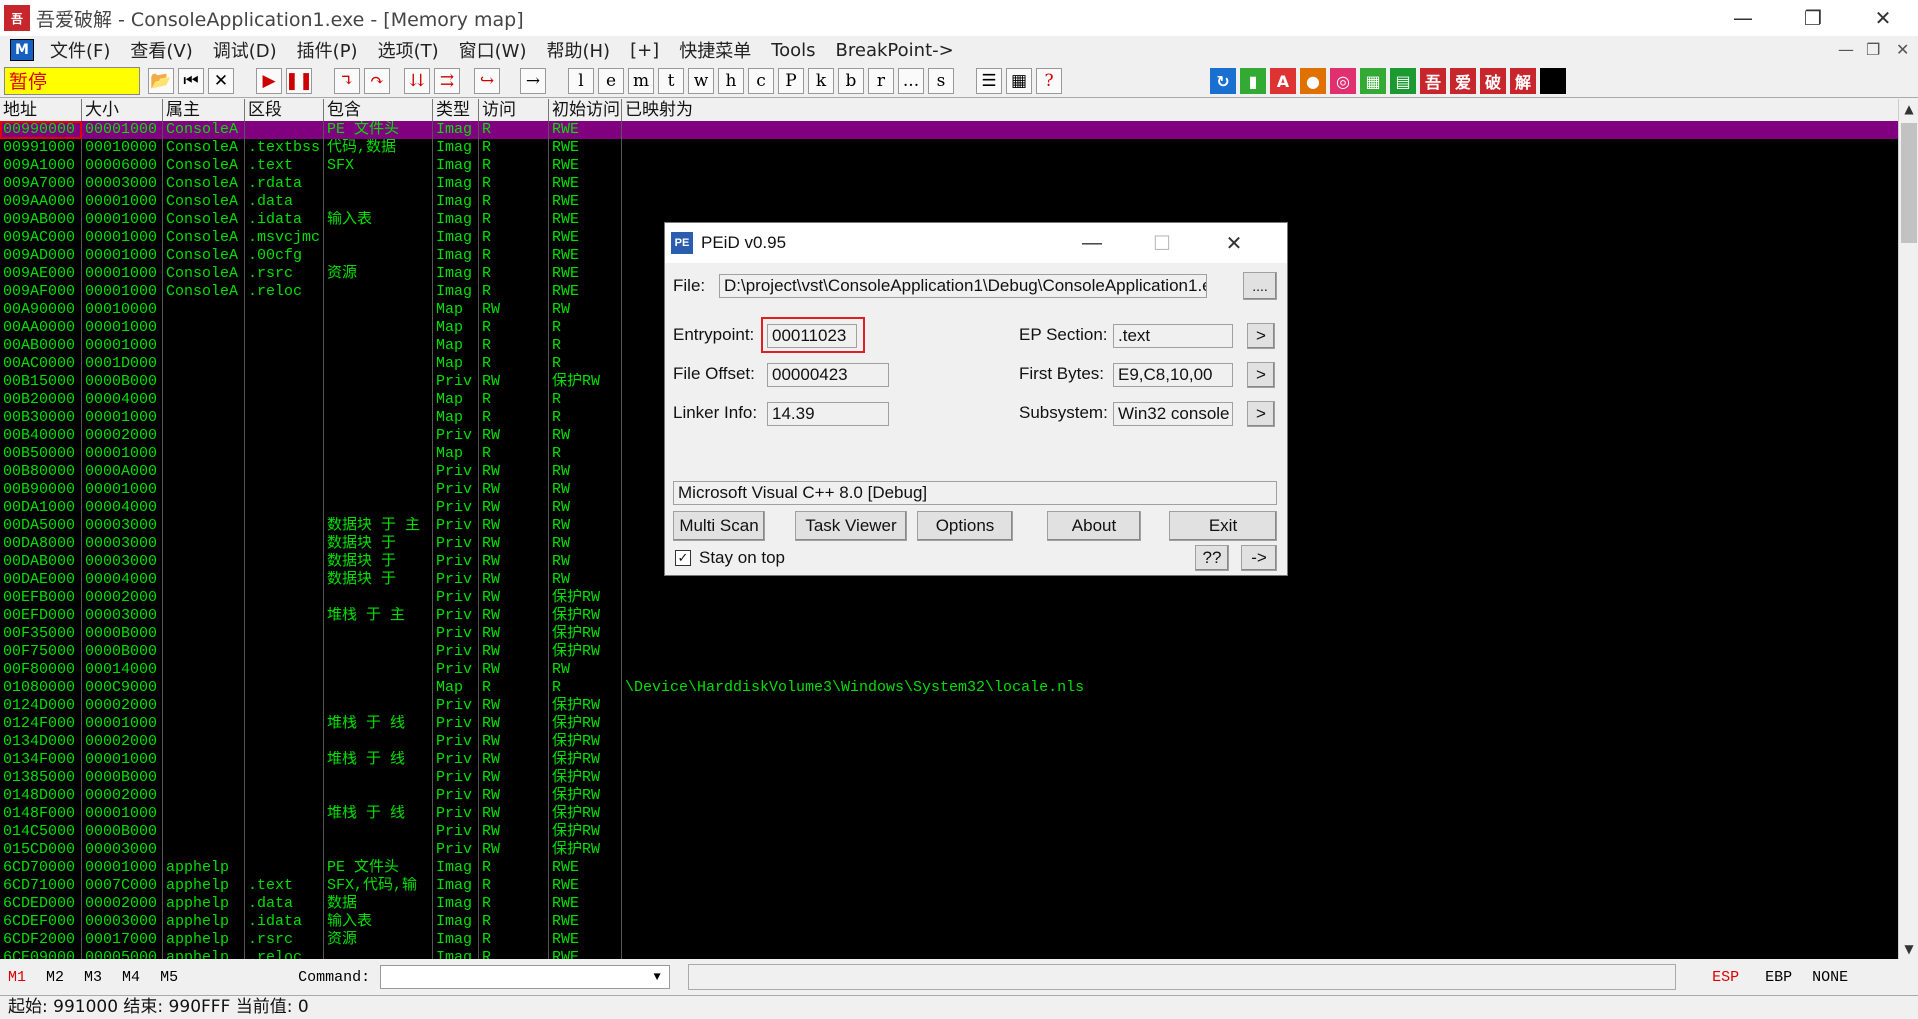 Image resolution: width=1918 pixels, height=1019 pixels. I want to click on table-row: 0134D000 00002000 Priv RW 保护RW, so click(949, 742).